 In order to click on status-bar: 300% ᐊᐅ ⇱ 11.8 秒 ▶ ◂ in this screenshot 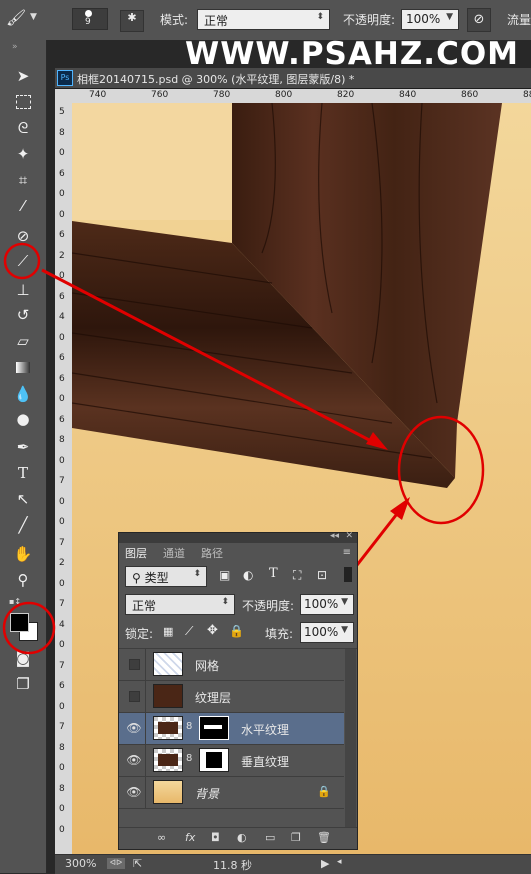, I will do `click(293, 864)`.